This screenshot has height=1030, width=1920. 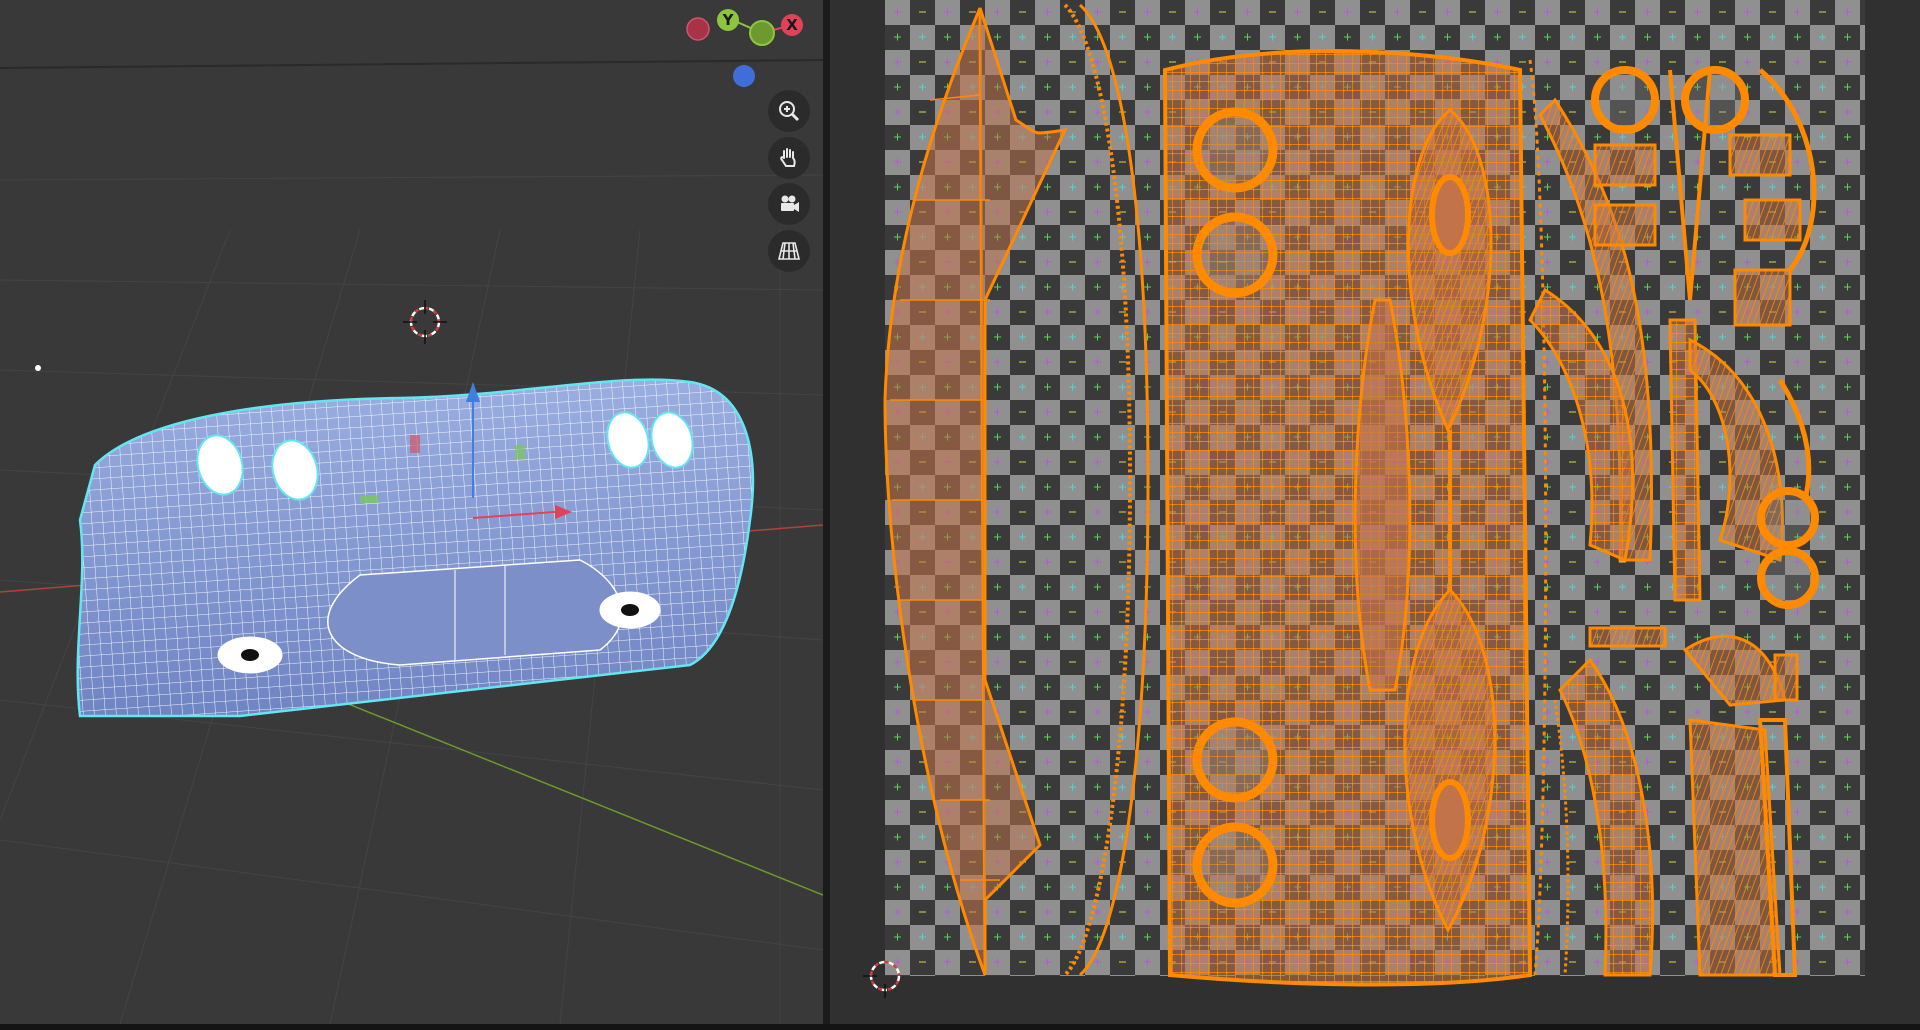 What do you see at coordinates (38, 368) in the screenshot?
I see `light-object` at bounding box center [38, 368].